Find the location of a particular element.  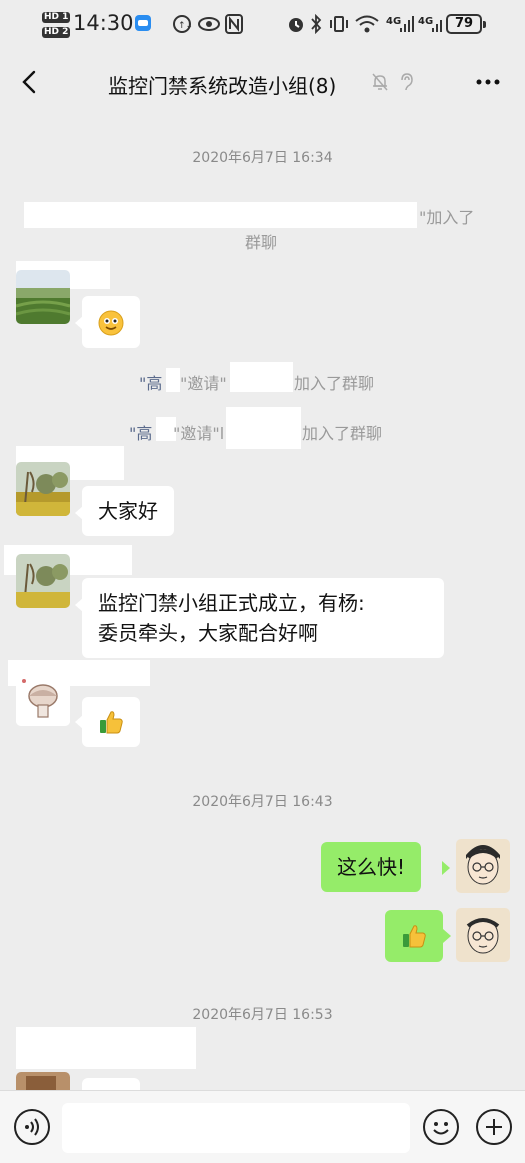

nfc-icon is located at coordinates (234, 24).